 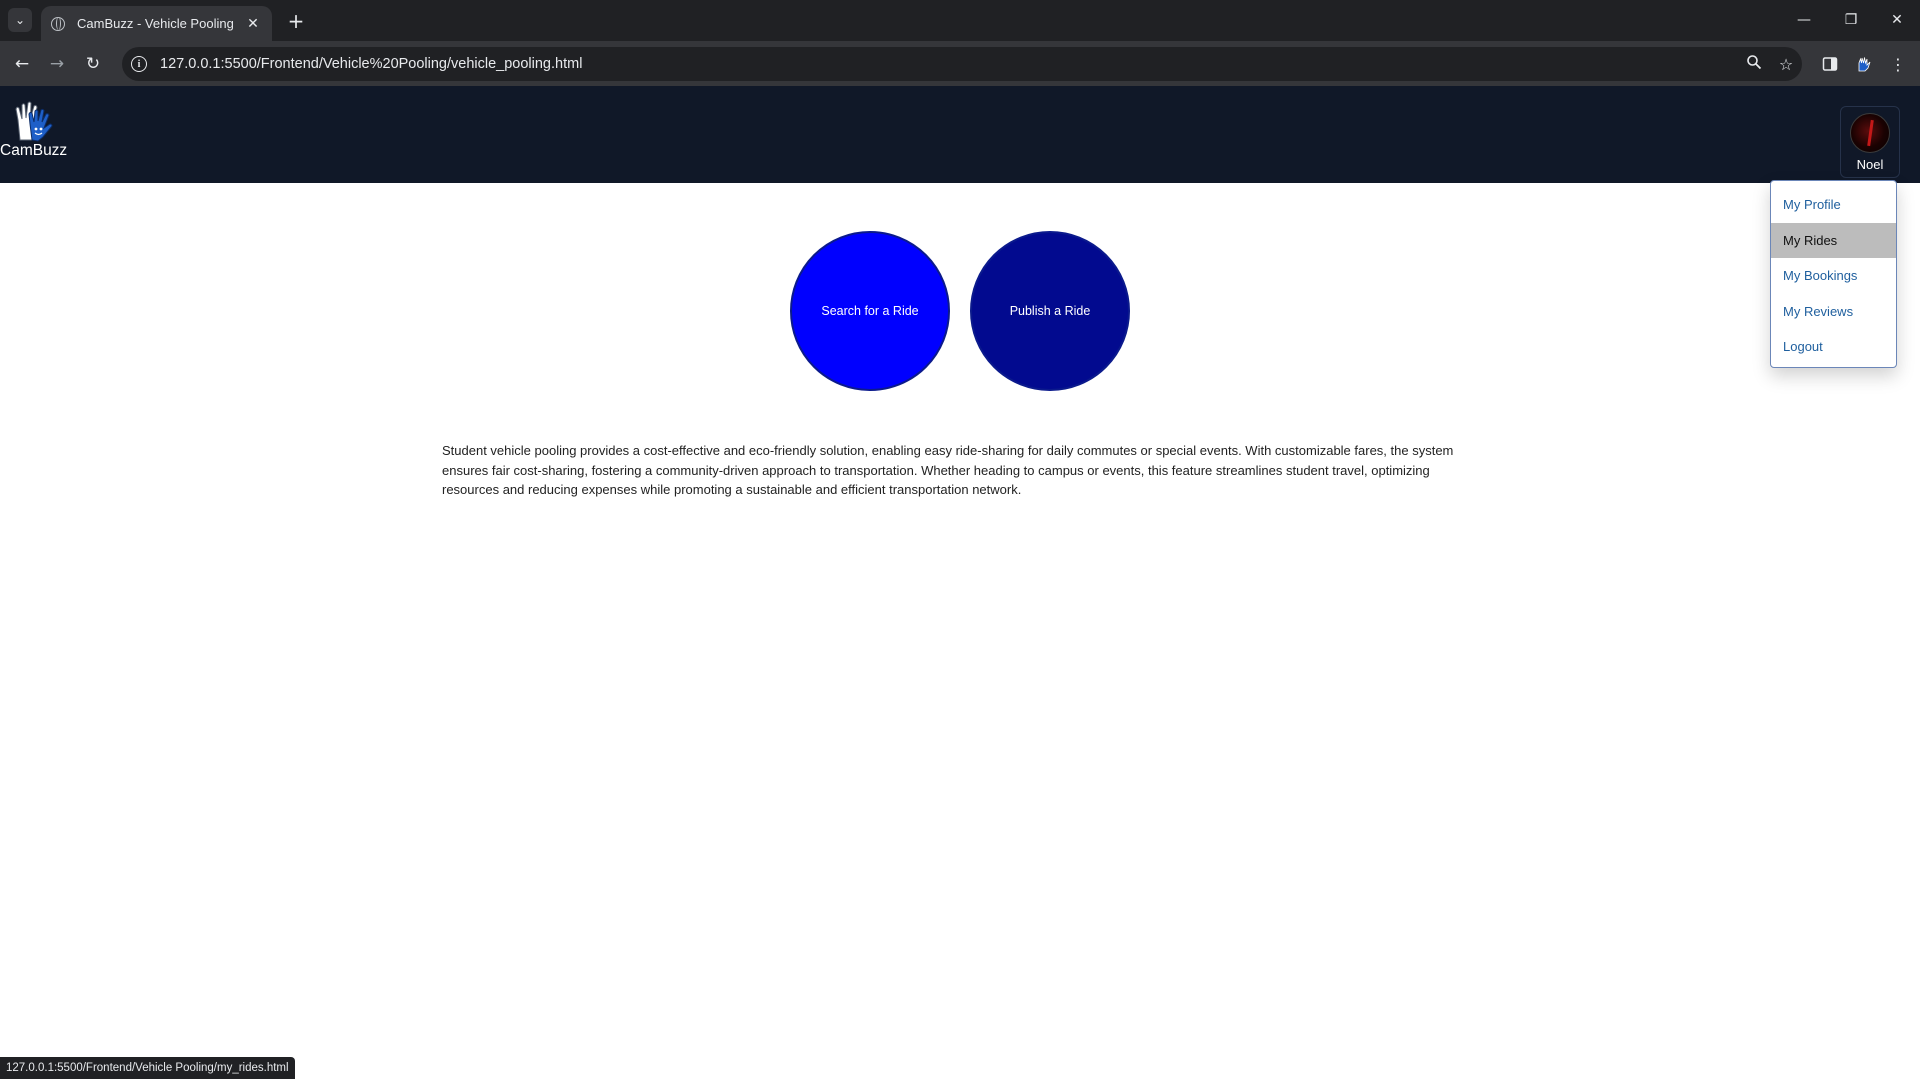 What do you see at coordinates (93, 64) in the screenshot?
I see `reload-icon: ↻` at bounding box center [93, 64].